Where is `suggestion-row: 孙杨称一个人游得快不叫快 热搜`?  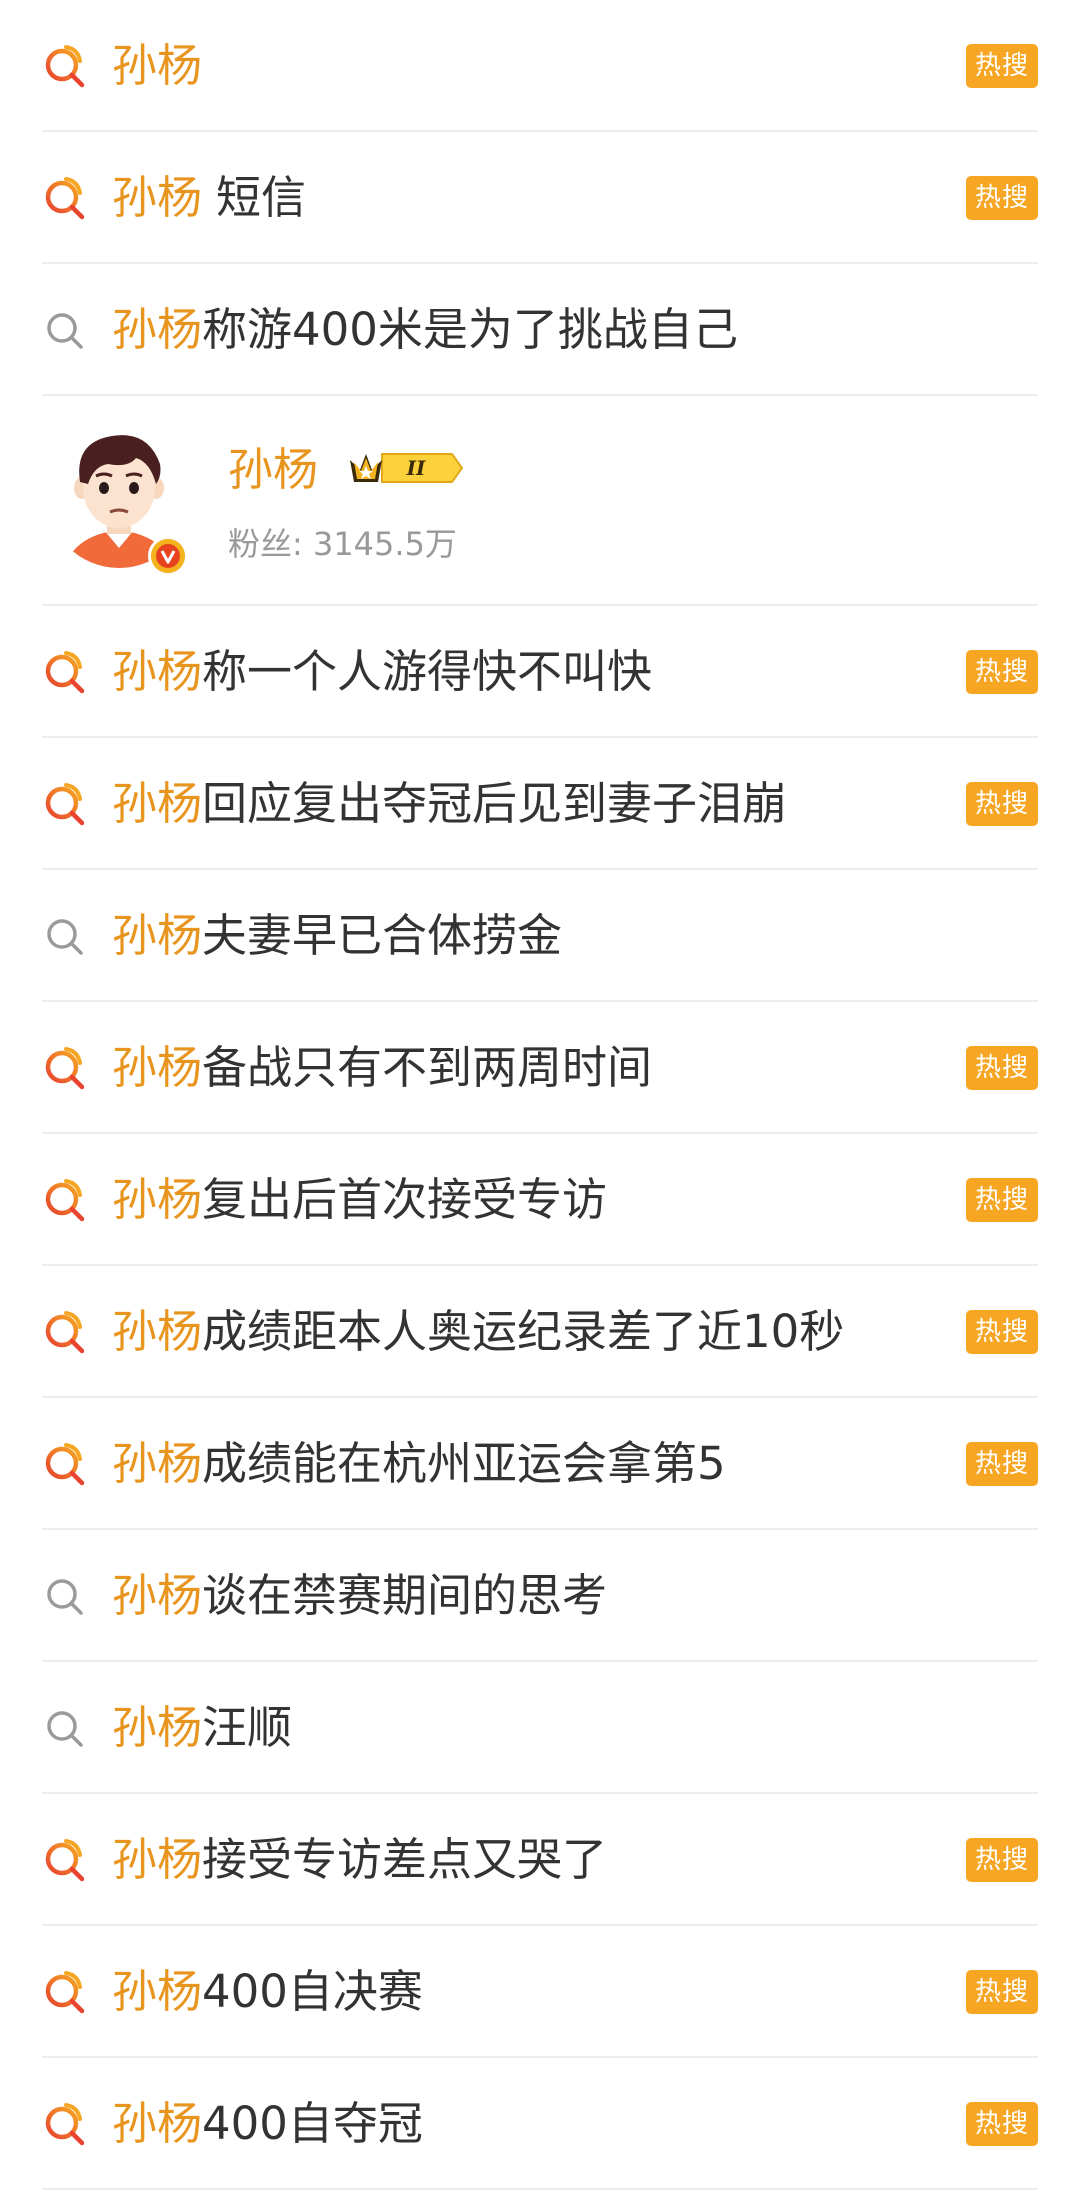
suggestion-row: 孙杨称一个人游得快不叫快 热搜 is located at coordinates (540, 672).